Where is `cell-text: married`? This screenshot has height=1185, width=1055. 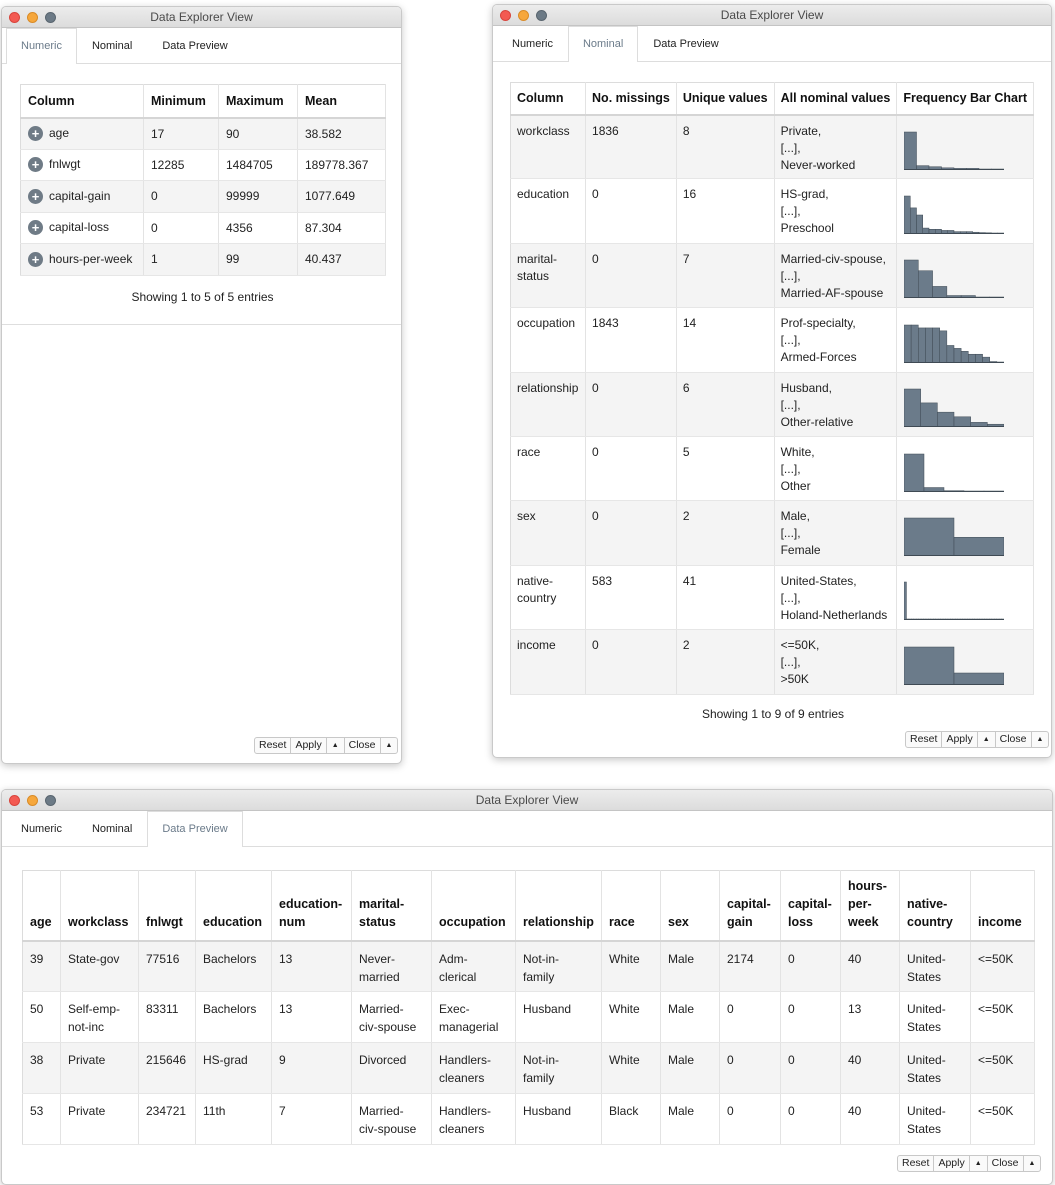
cell-text: married is located at coordinates (379, 976).